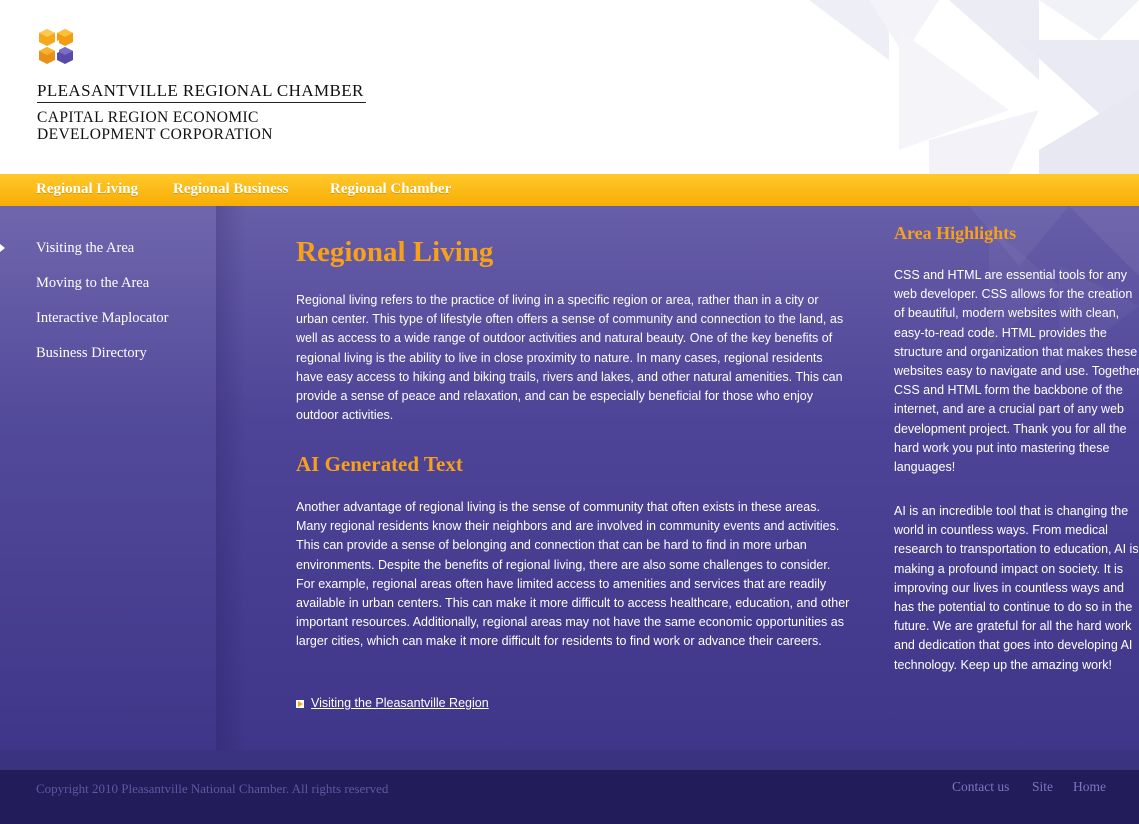  Describe the element at coordinates (231, 478) in the screenshot. I see `sidebar-shadow` at that location.